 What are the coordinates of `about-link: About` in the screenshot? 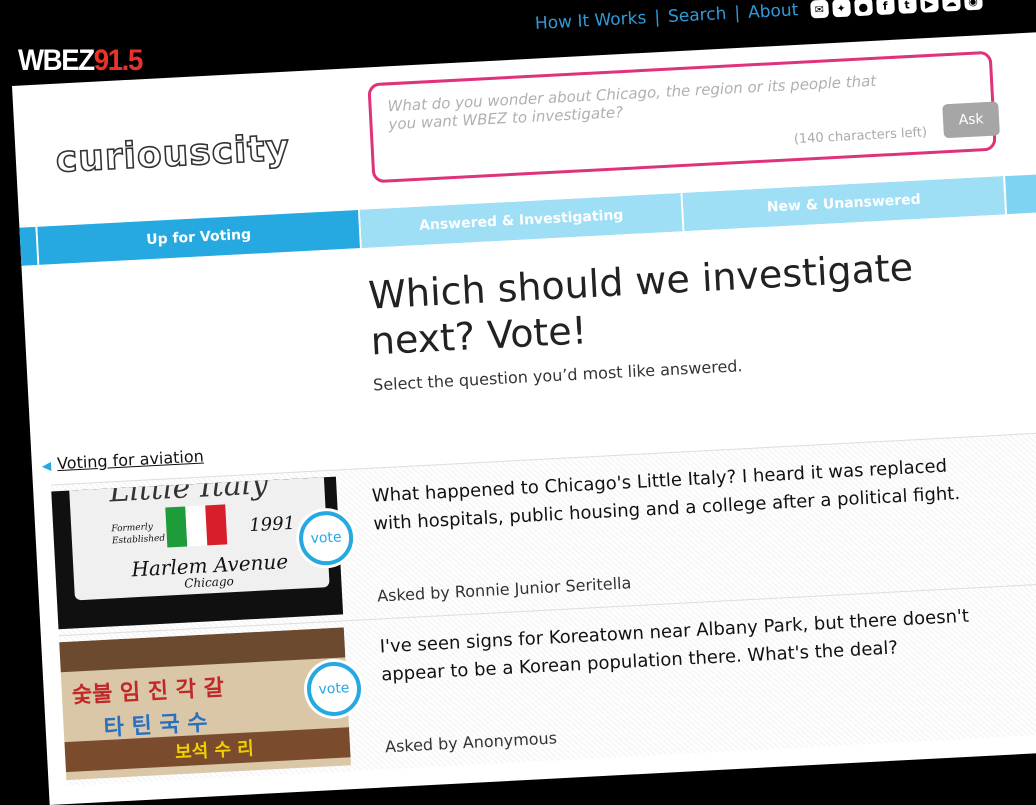 It's located at (773, 11).